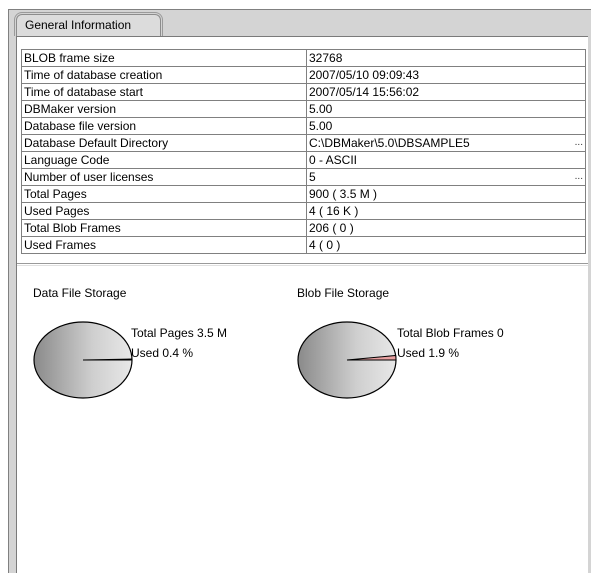  What do you see at coordinates (364, 75) in the screenshot?
I see `info-value-text: 2007/05/10 09:09:43` at bounding box center [364, 75].